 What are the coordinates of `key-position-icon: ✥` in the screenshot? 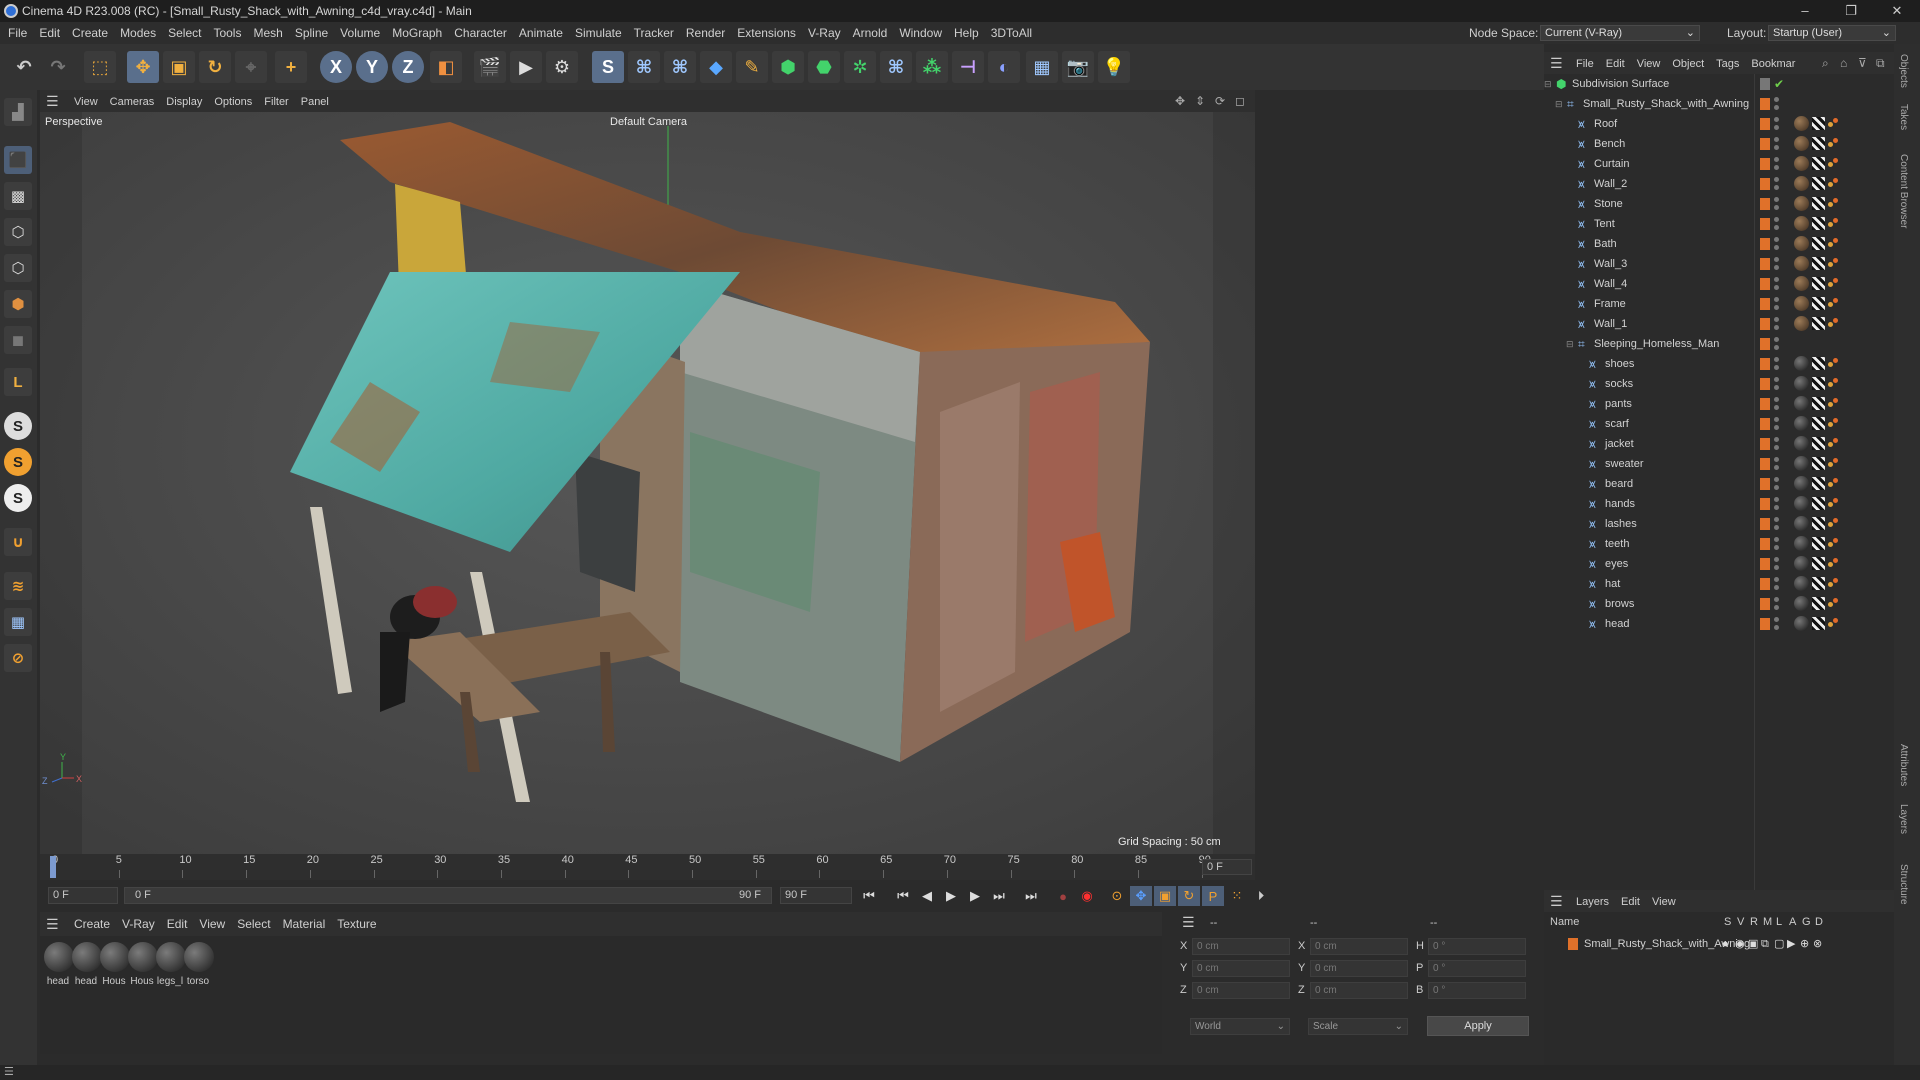 It's located at (1141, 896).